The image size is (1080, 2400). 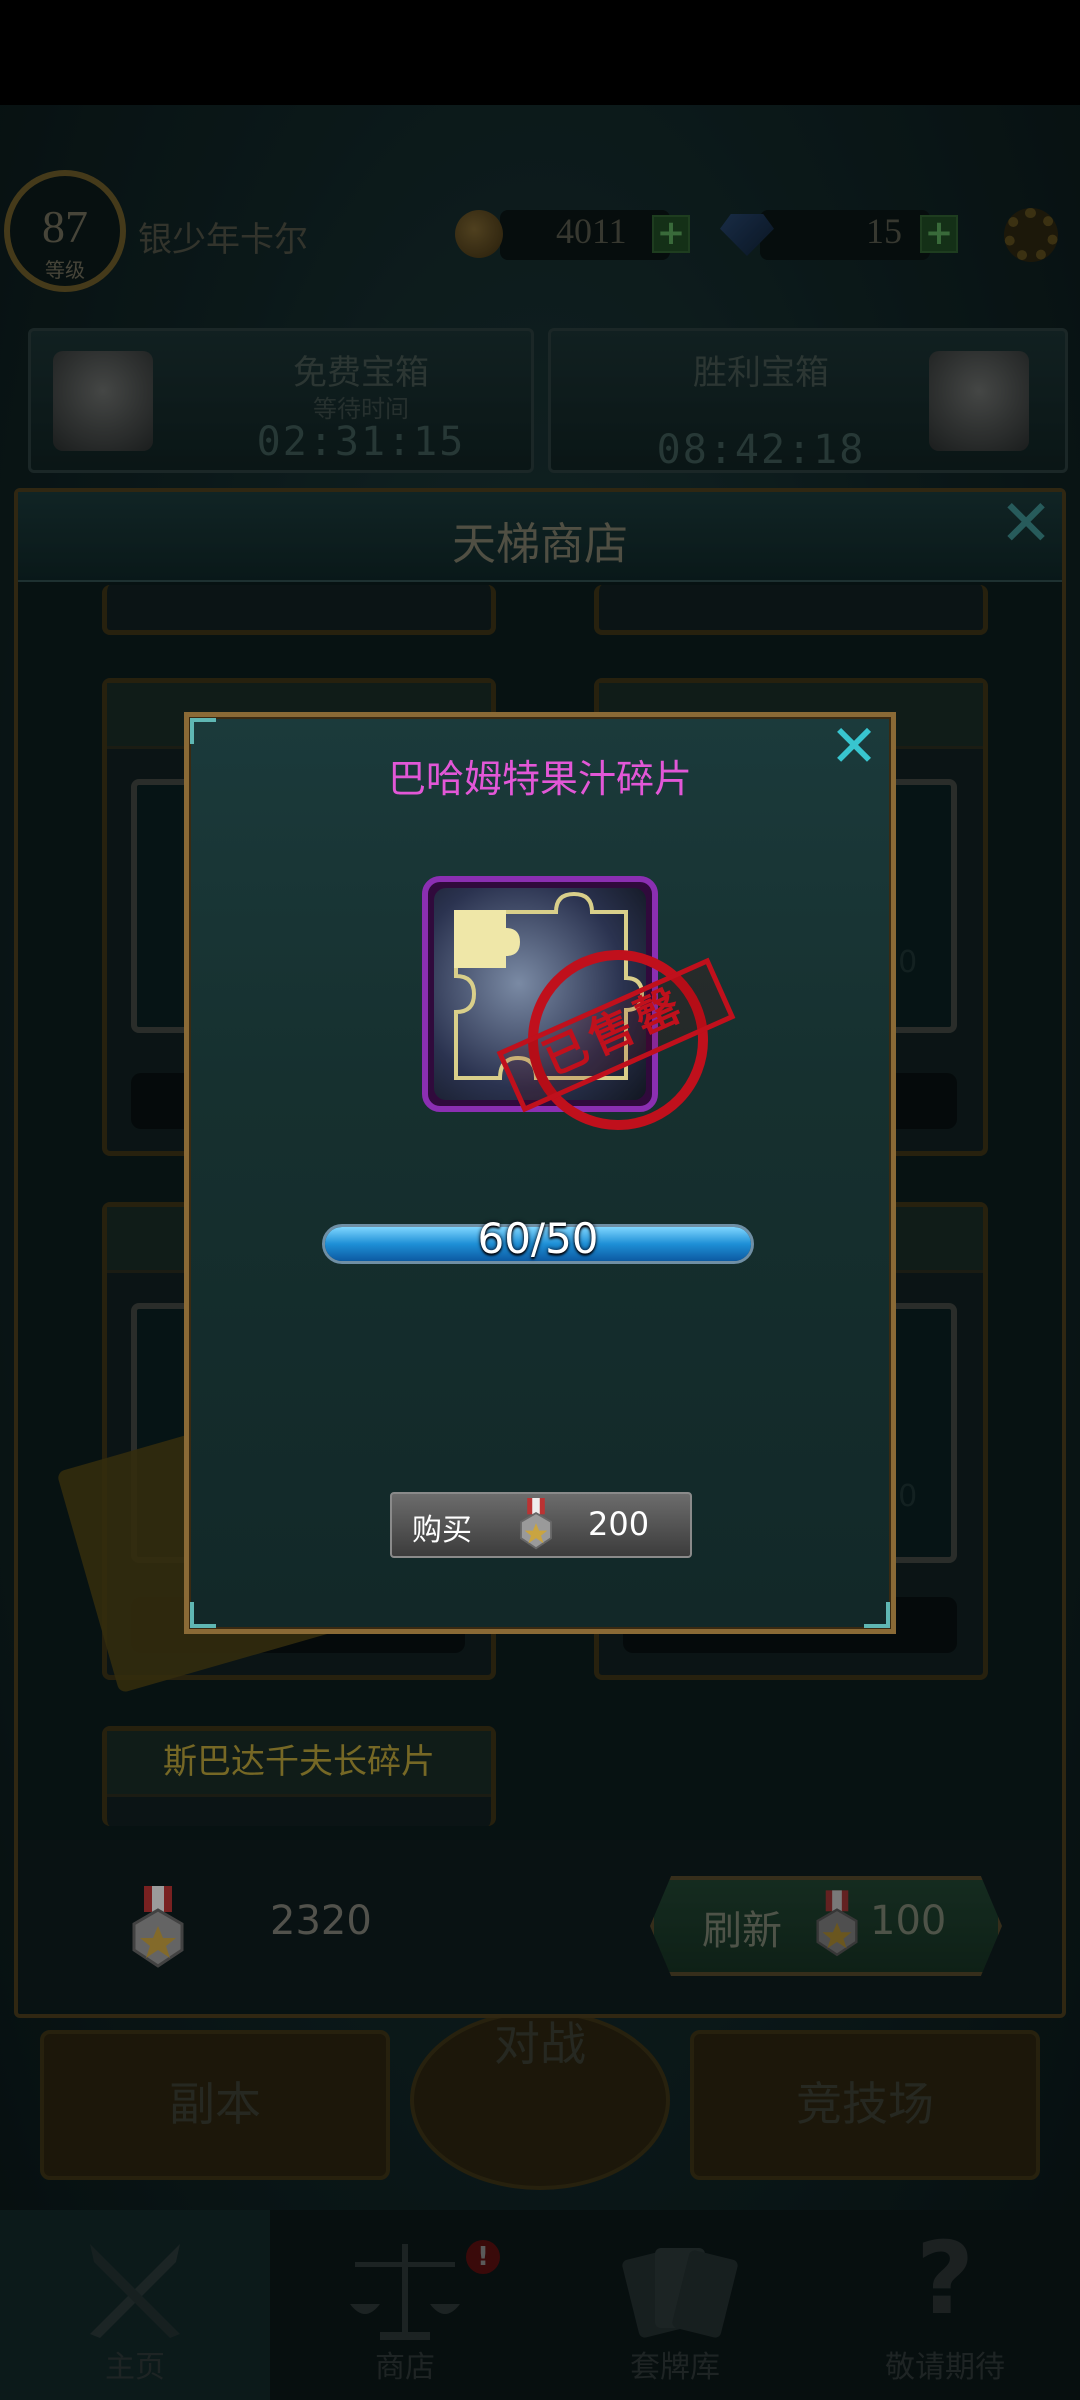 I want to click on dialog-title: 巴哈姆特果汁碎片, so click(x=539, y=779).